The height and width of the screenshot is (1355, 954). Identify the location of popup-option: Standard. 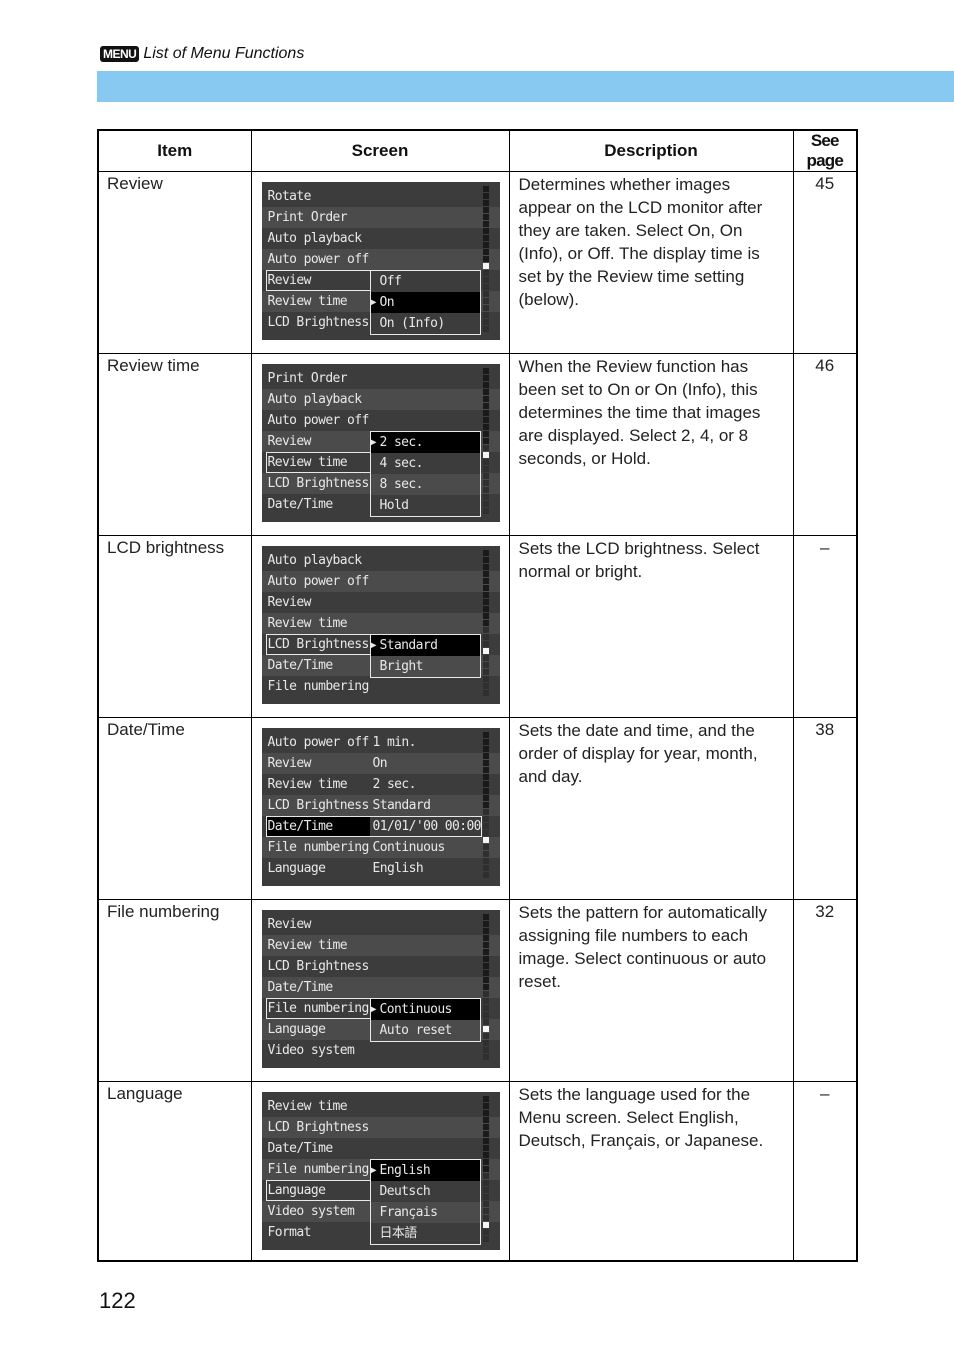
(425, 645).